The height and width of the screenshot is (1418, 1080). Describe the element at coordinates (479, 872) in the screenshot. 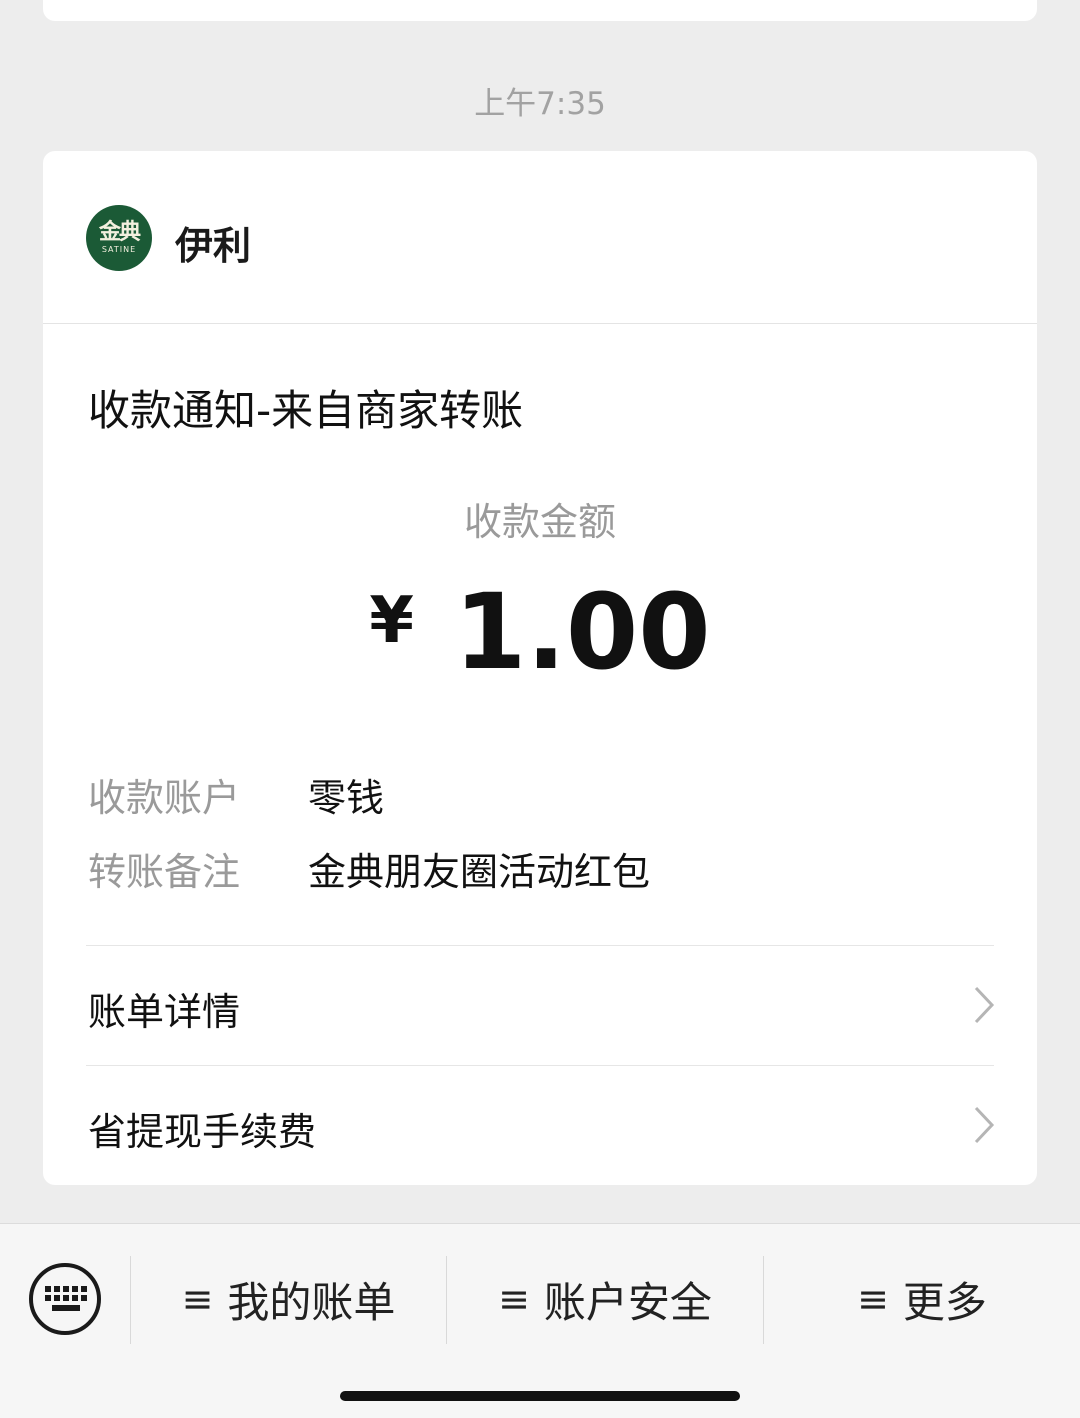

I see `detail-value: 金典朋友圈活动红包` at that location.